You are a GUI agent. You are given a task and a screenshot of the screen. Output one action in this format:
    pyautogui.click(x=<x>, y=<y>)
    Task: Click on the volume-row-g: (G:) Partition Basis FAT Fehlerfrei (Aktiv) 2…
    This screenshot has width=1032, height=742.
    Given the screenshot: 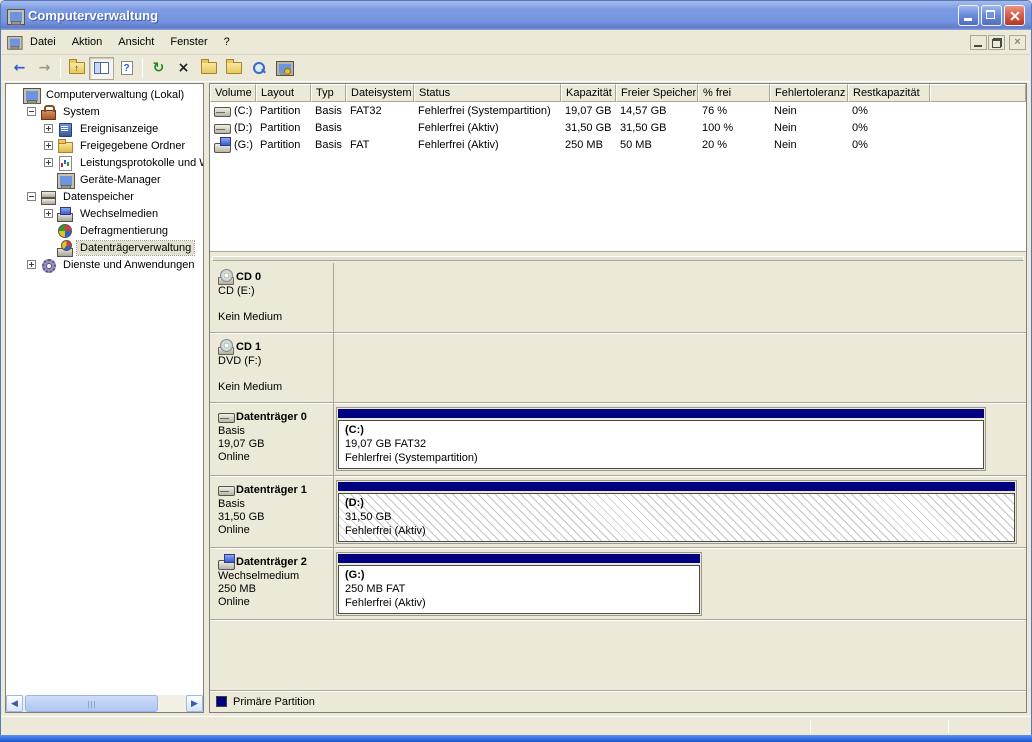 What is the action you would take?
    pyautogui.click(x=618, y=144)
    